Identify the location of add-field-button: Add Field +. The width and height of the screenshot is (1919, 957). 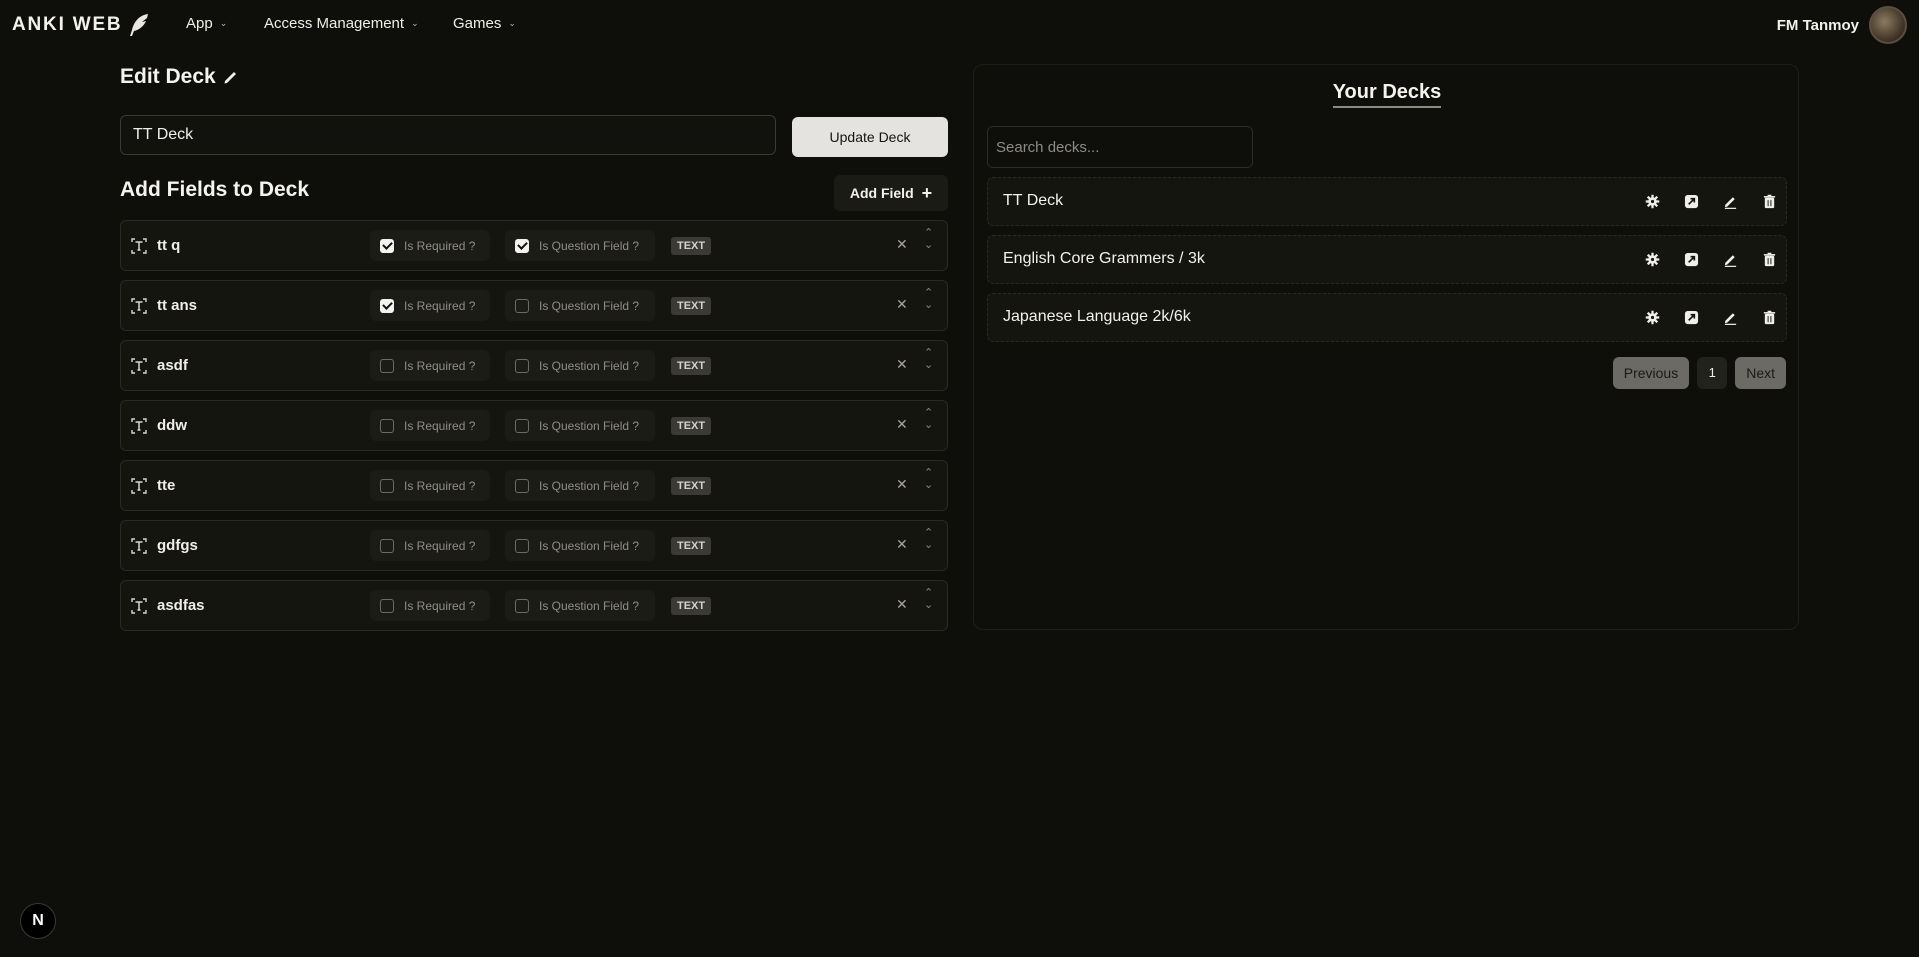
(891, 193).